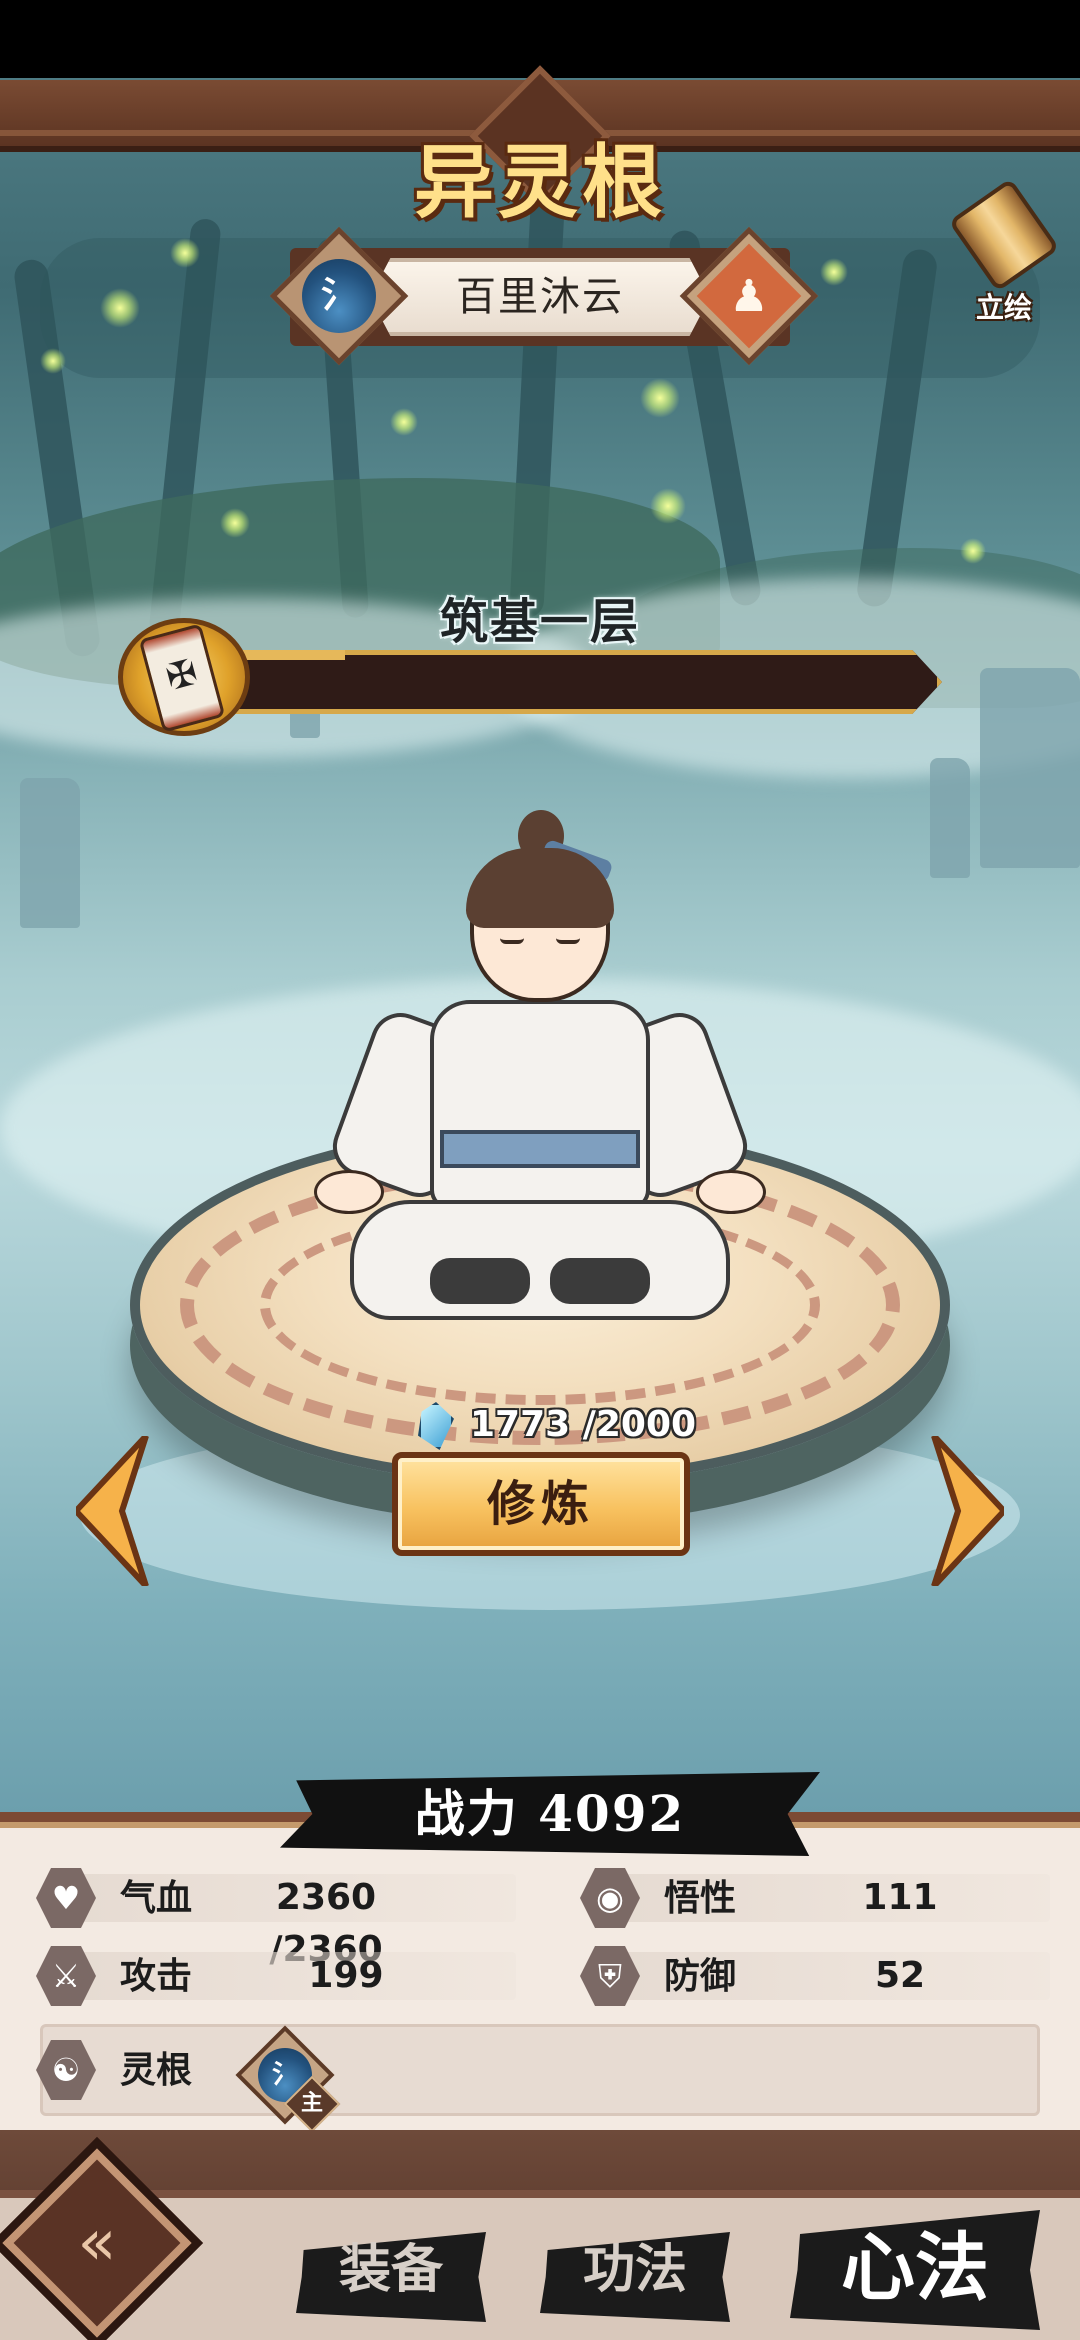 Image resolution: width=1080 pixels, height=2340 pixels. I want to click on character-name: 百里沐云, so click(540, 297).